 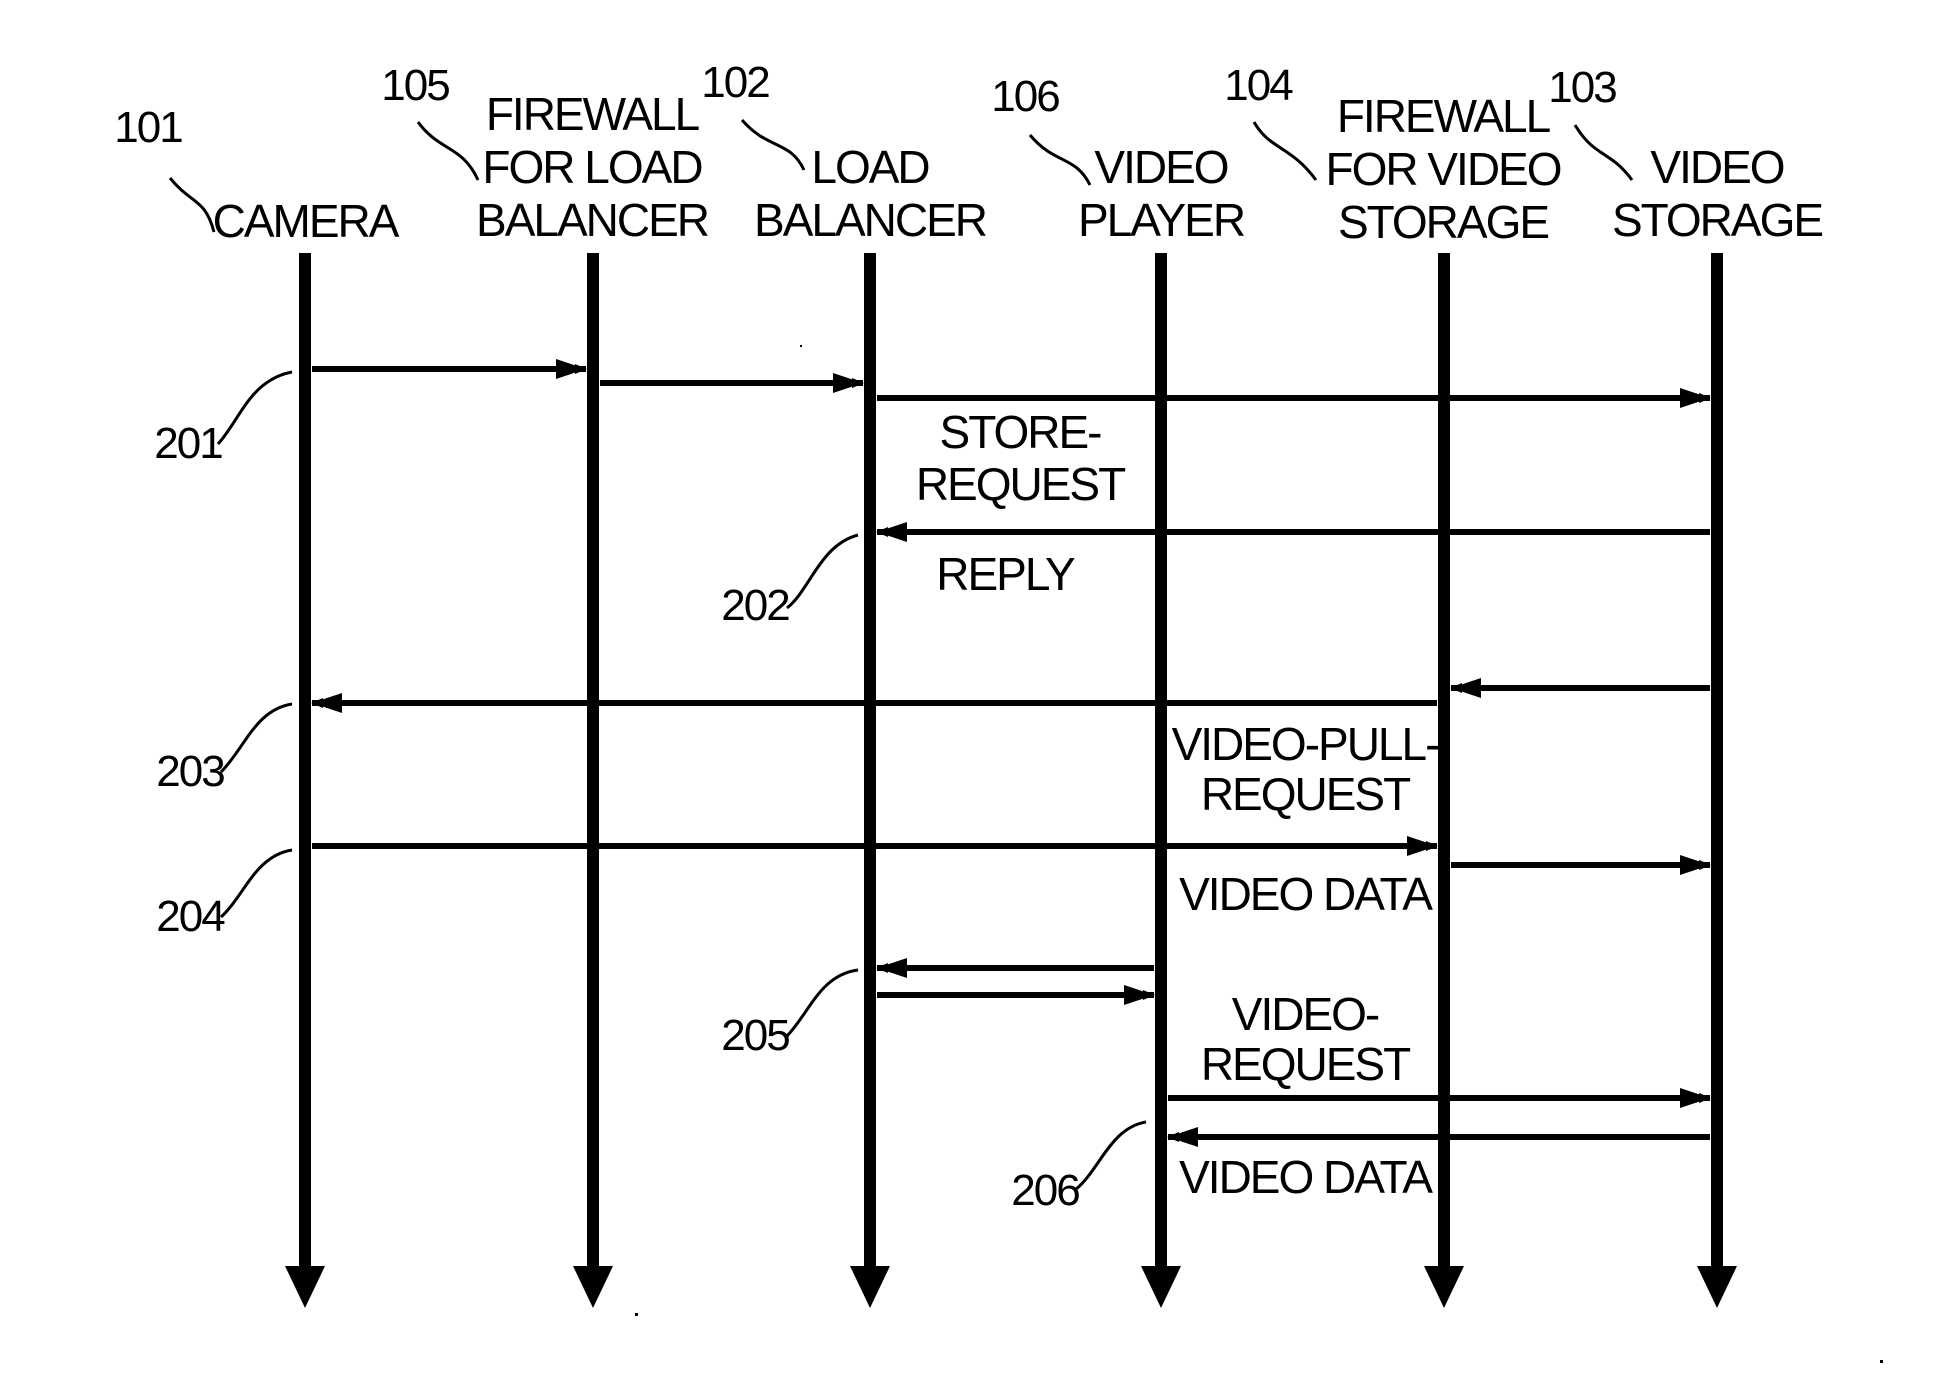 I want to click on step-202: REPLY, so click(x=1293, y=561).